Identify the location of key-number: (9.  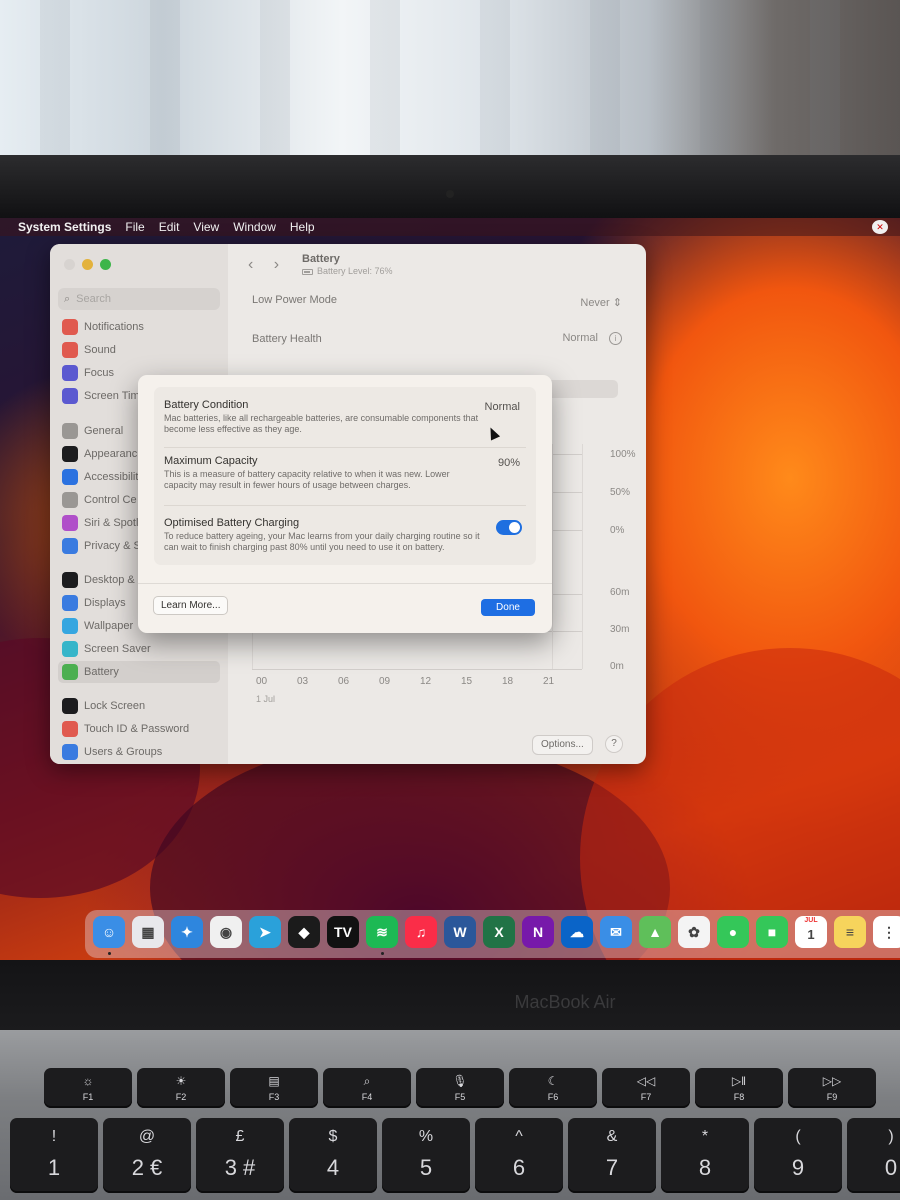
(798, 1155).